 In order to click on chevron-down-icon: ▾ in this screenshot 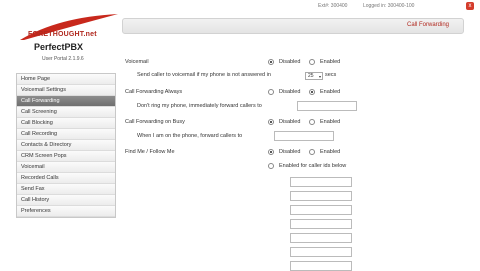, I will do `click(319, 76)`.